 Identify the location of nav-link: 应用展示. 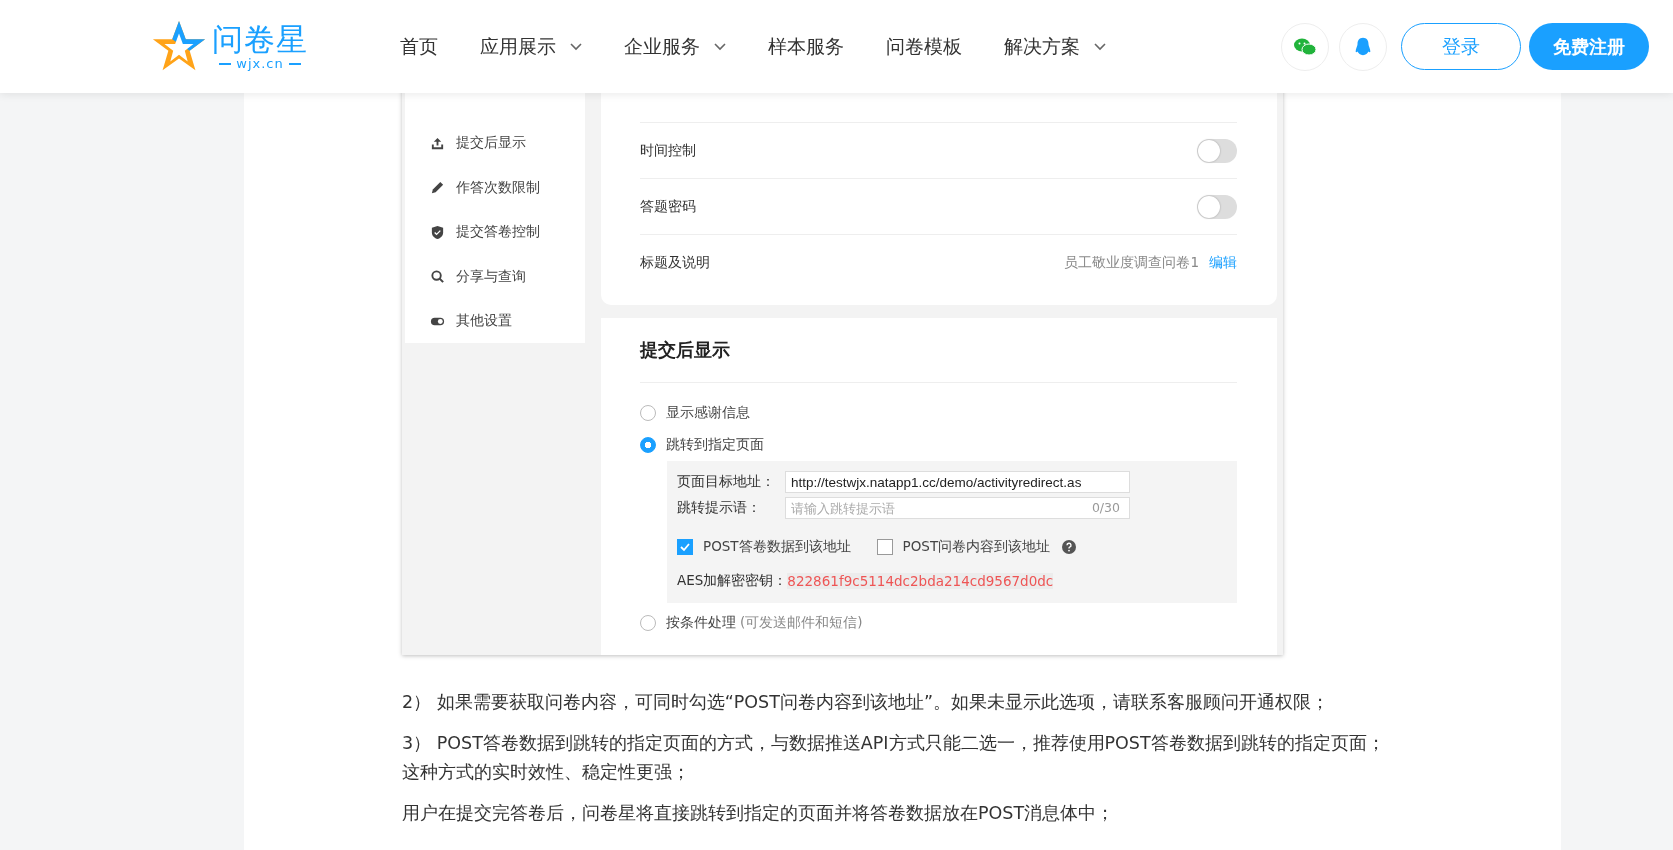
(531, 46).